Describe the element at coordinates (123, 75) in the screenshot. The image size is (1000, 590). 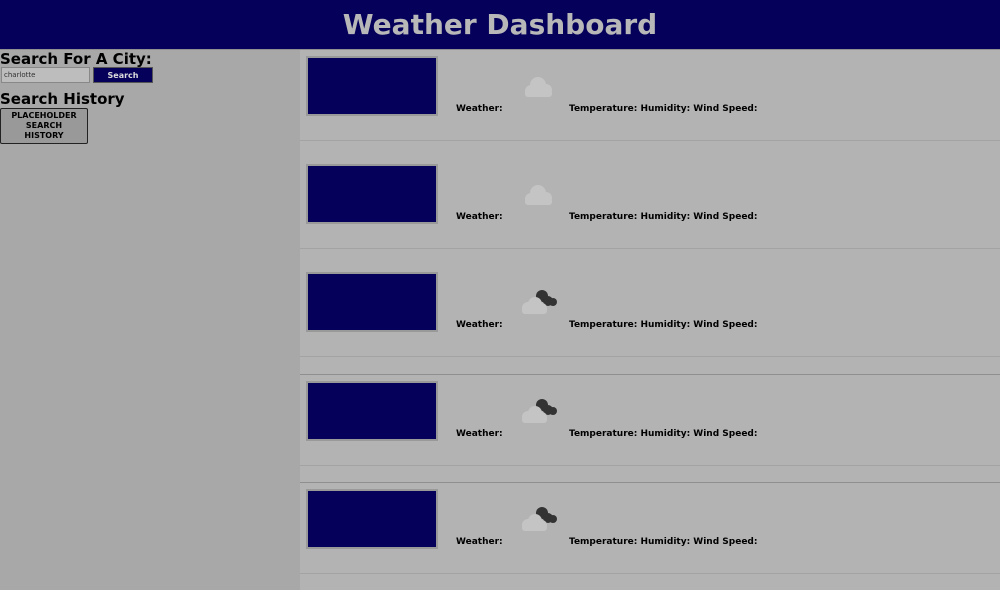
I see `search-button: Search` at that location.